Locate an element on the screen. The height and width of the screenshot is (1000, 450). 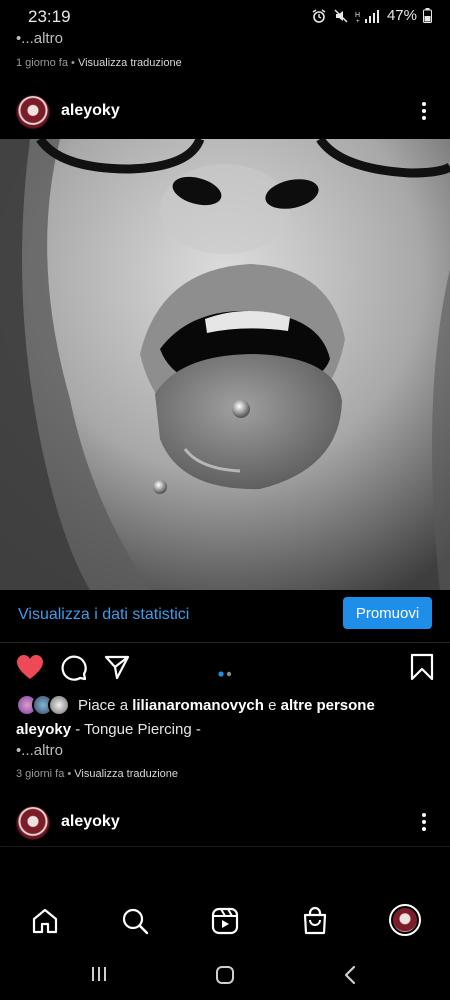
post-actions is located at coordinates (225, 668).